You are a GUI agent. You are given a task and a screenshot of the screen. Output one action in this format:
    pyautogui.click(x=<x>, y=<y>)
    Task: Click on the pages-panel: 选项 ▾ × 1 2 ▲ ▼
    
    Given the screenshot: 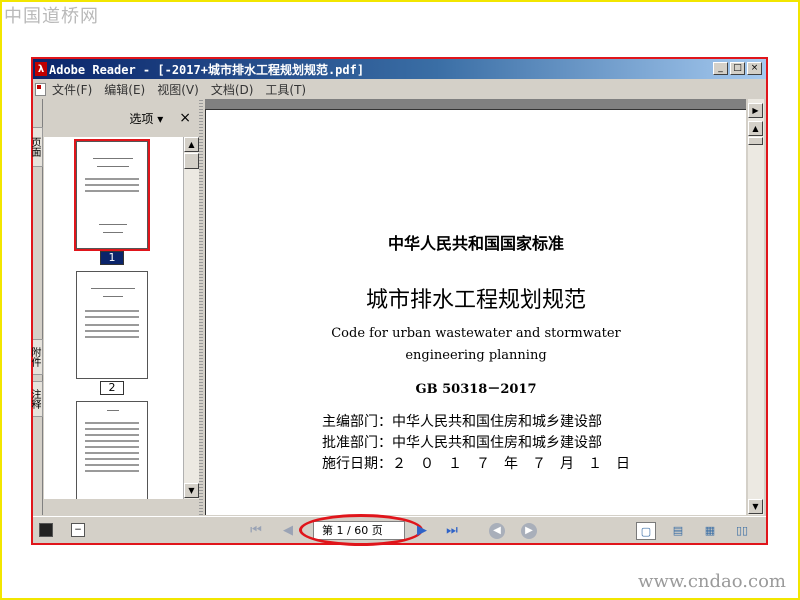 What is the action you would take?
    pyautogui.click(x=121, y=307)
    